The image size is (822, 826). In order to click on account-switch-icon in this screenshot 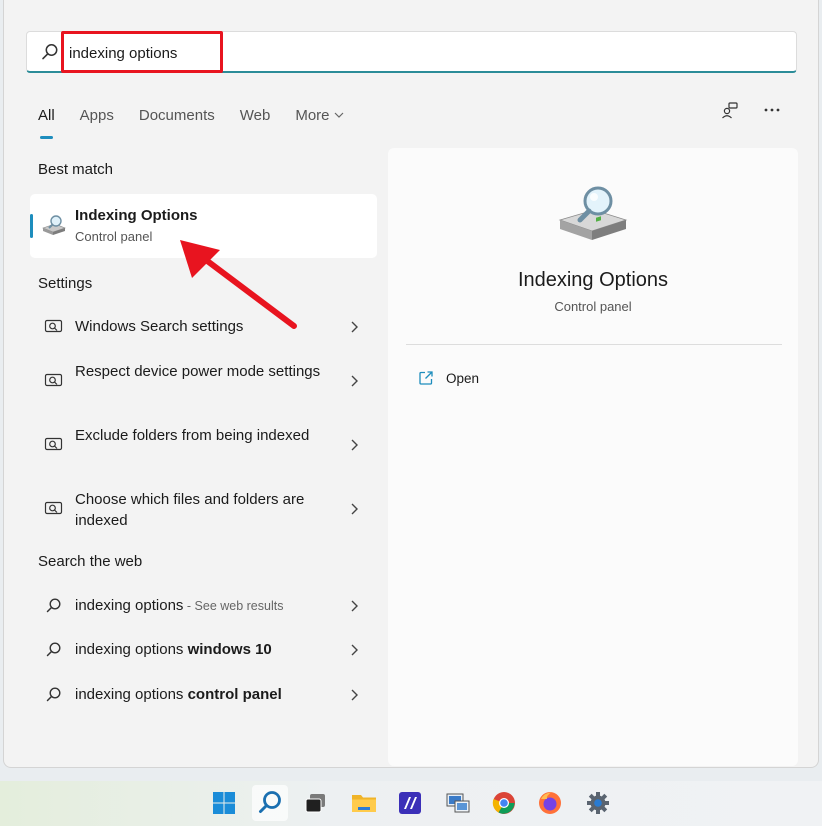, I will do `click(730, 110)`.